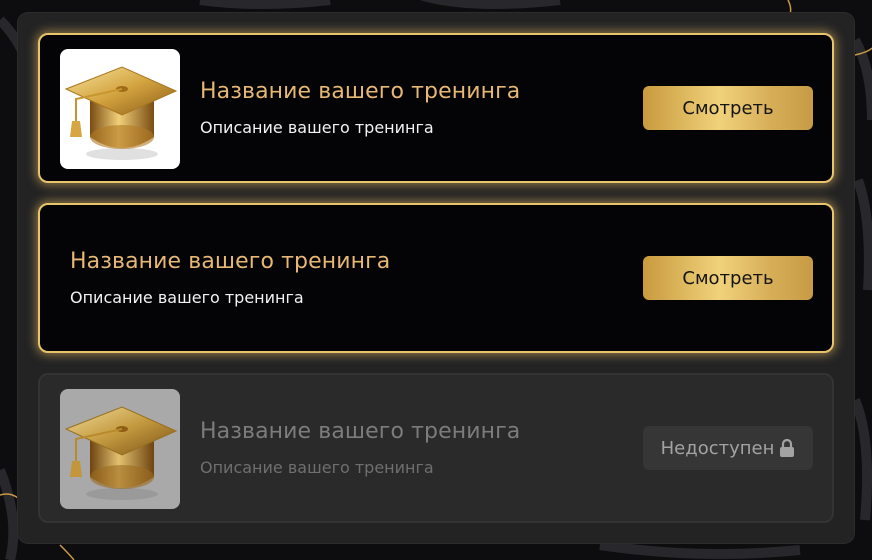 This screenshot has width=872, height=560. Describe the element at coordinates (717, 448) in the screenshot. I see `unavailable-button-label: Недоступен` at that location.